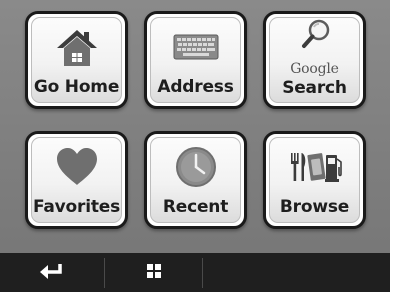 This screenshot has width=394, height=292. I want to click on grid-icon, so click(153, 272).